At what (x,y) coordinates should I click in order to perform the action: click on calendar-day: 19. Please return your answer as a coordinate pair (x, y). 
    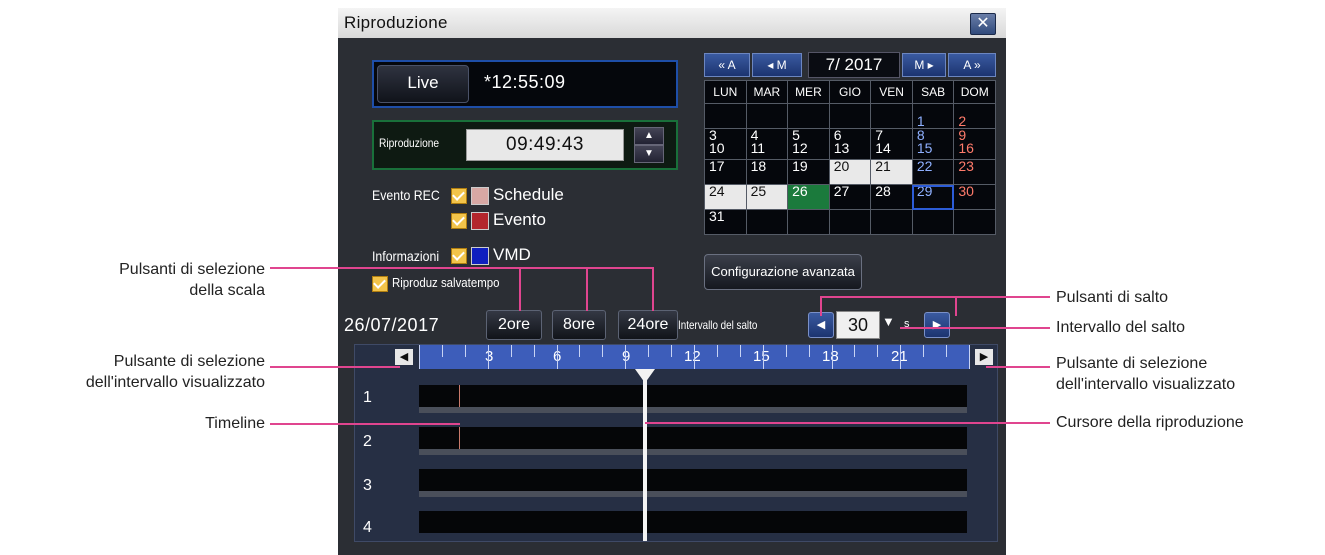
    Looking at the image, I should click on (808, 172).